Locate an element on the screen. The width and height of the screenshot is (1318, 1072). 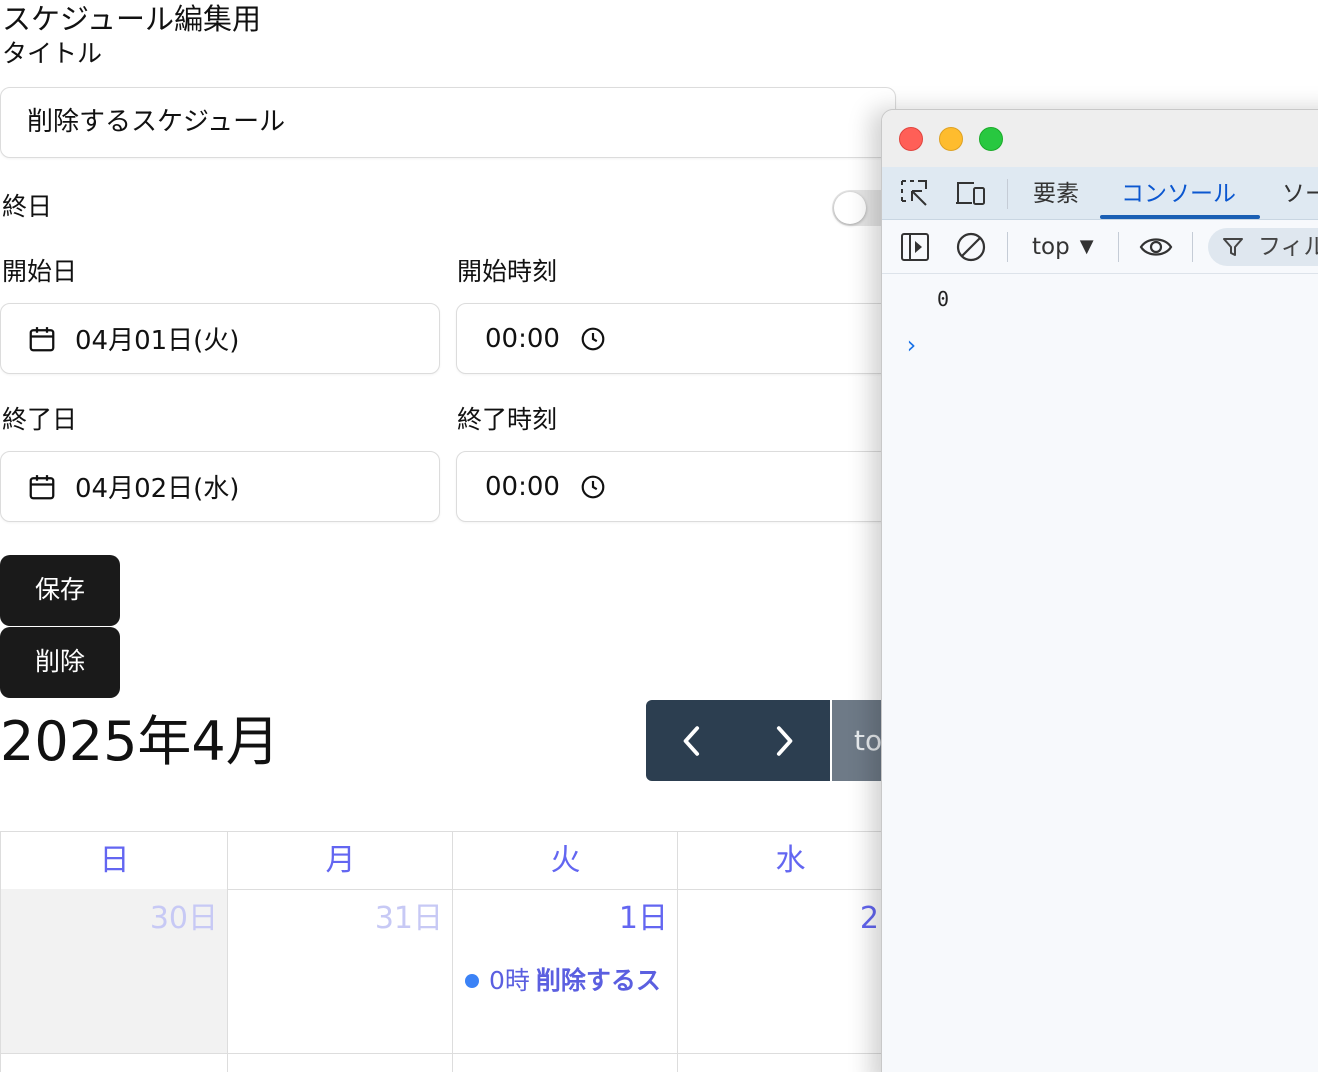
chevron-right-icon is located at coordinates (784, 740).